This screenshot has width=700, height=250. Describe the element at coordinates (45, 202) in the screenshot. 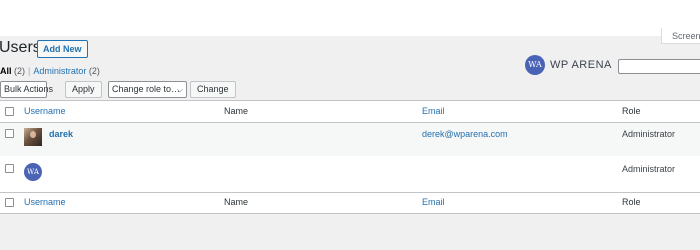

I see `column-footer-username: Username` at that location.